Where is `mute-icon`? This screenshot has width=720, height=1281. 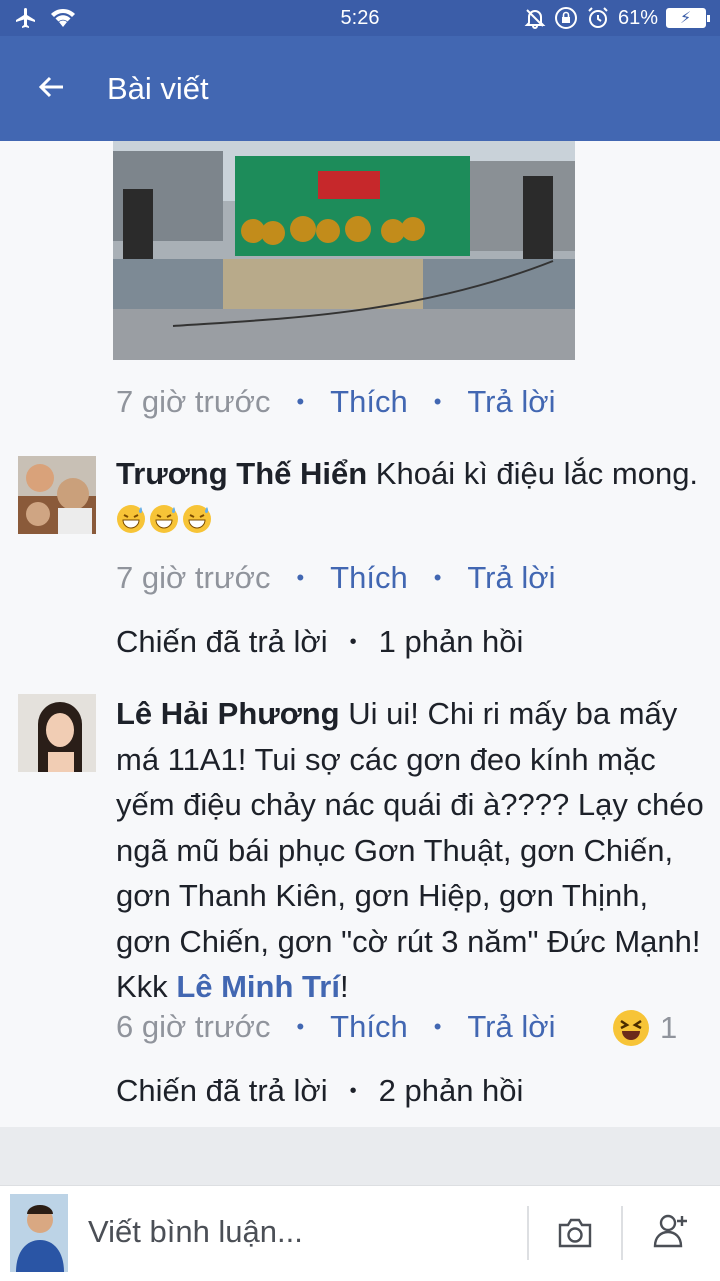 mute-icon is located at coordinates (535, 19).